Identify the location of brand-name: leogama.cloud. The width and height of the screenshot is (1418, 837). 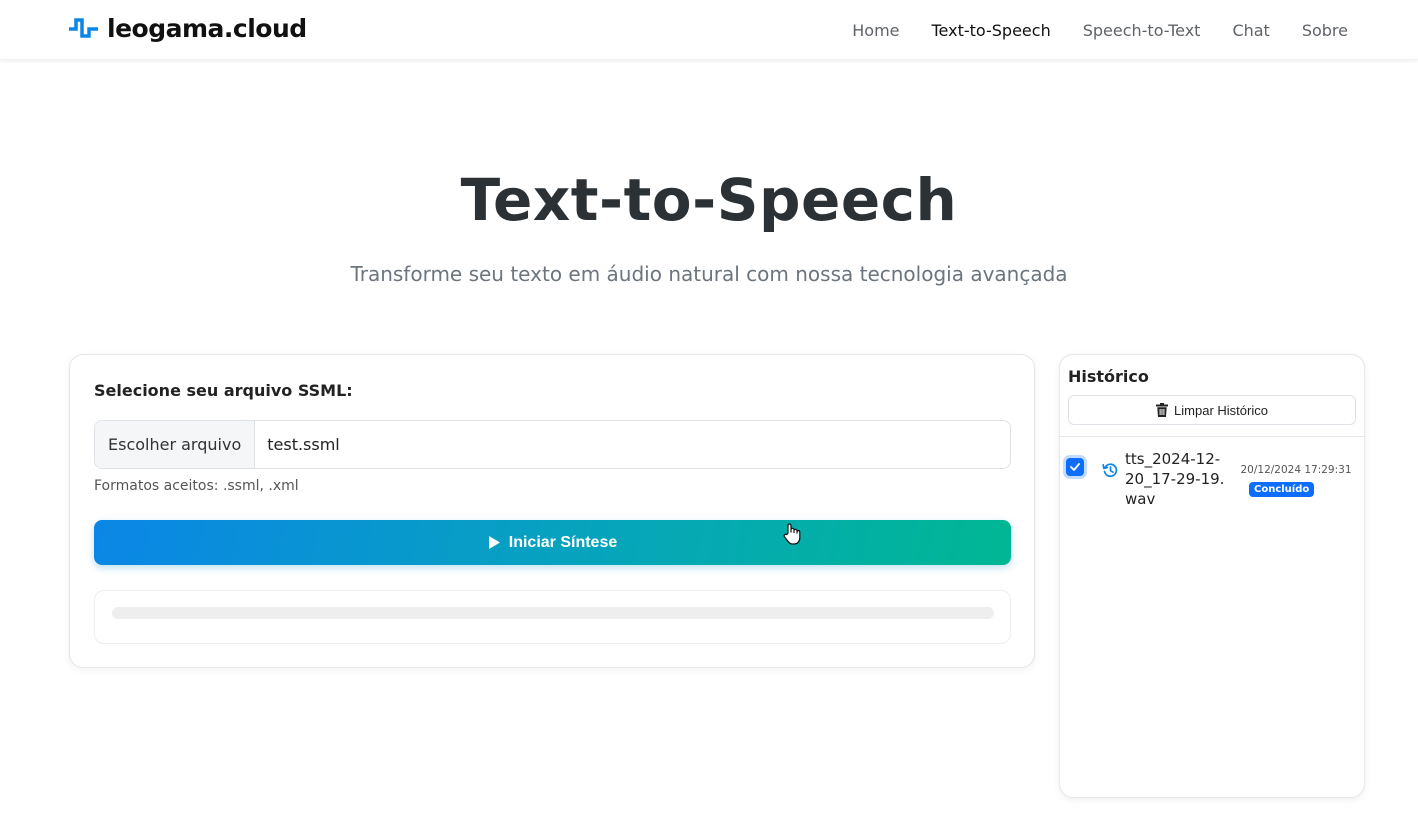
(207, 28).